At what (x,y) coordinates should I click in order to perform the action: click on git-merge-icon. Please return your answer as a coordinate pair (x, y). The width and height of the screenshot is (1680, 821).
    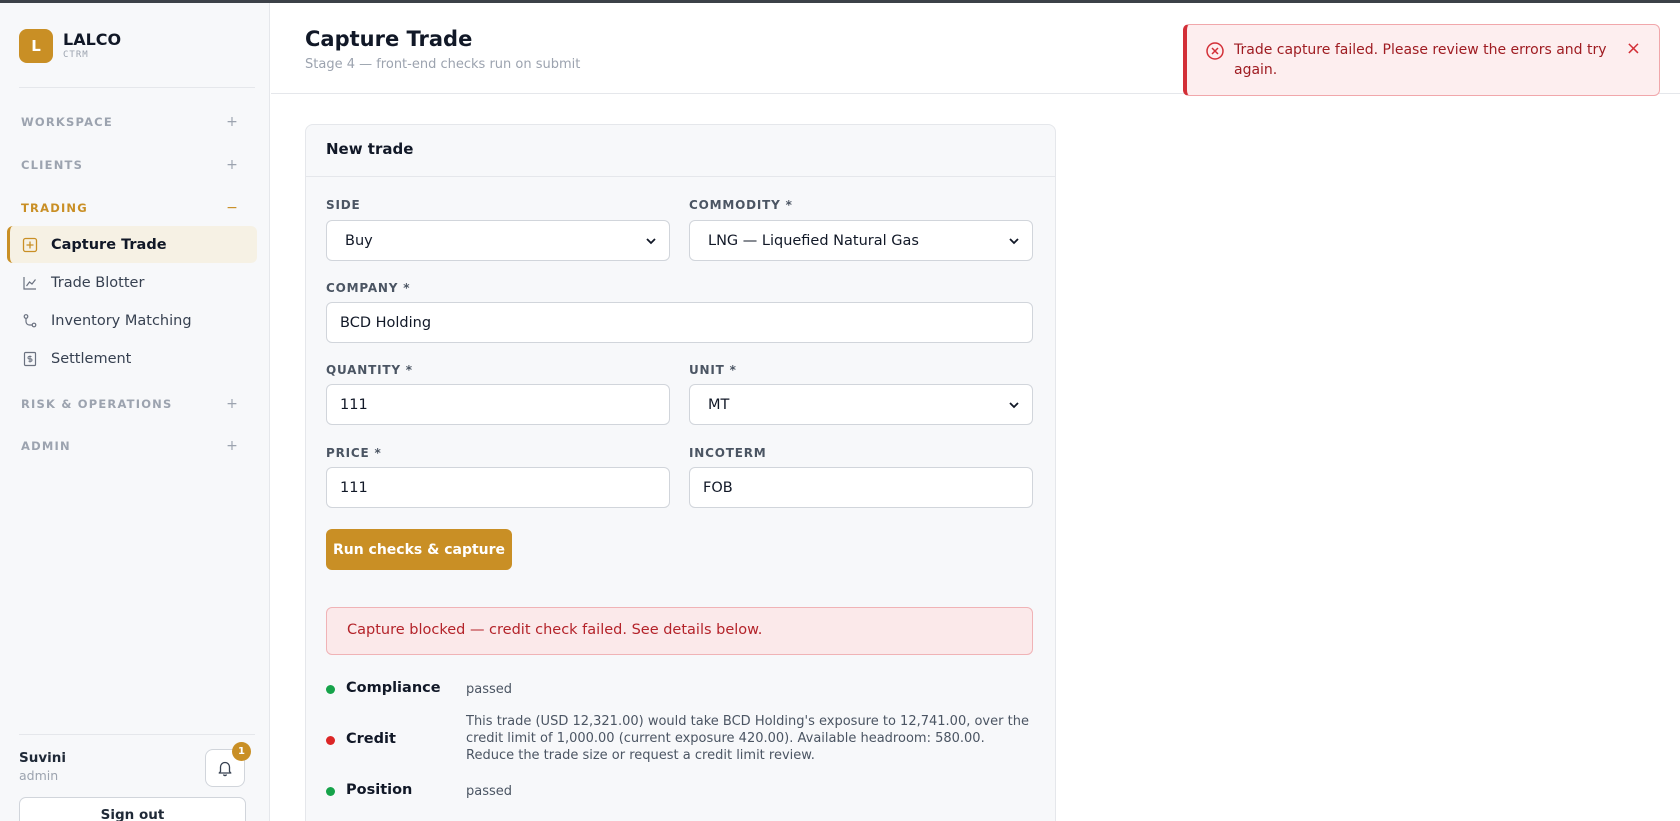
    Looking at the image, I should click on (30, 321).